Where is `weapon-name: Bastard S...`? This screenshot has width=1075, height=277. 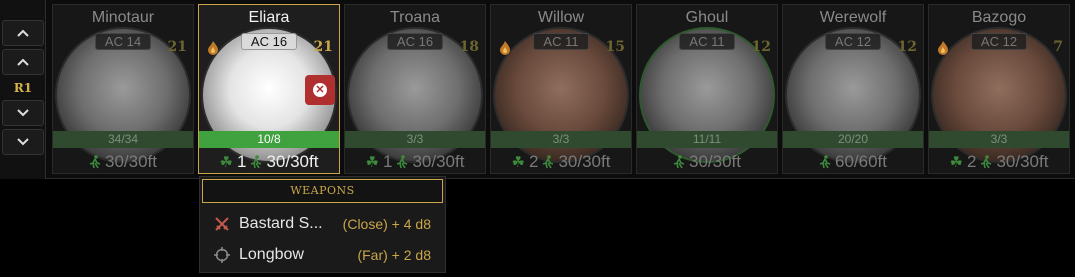 weapon-name: Bastard S... is located at coordinates (281, 223).